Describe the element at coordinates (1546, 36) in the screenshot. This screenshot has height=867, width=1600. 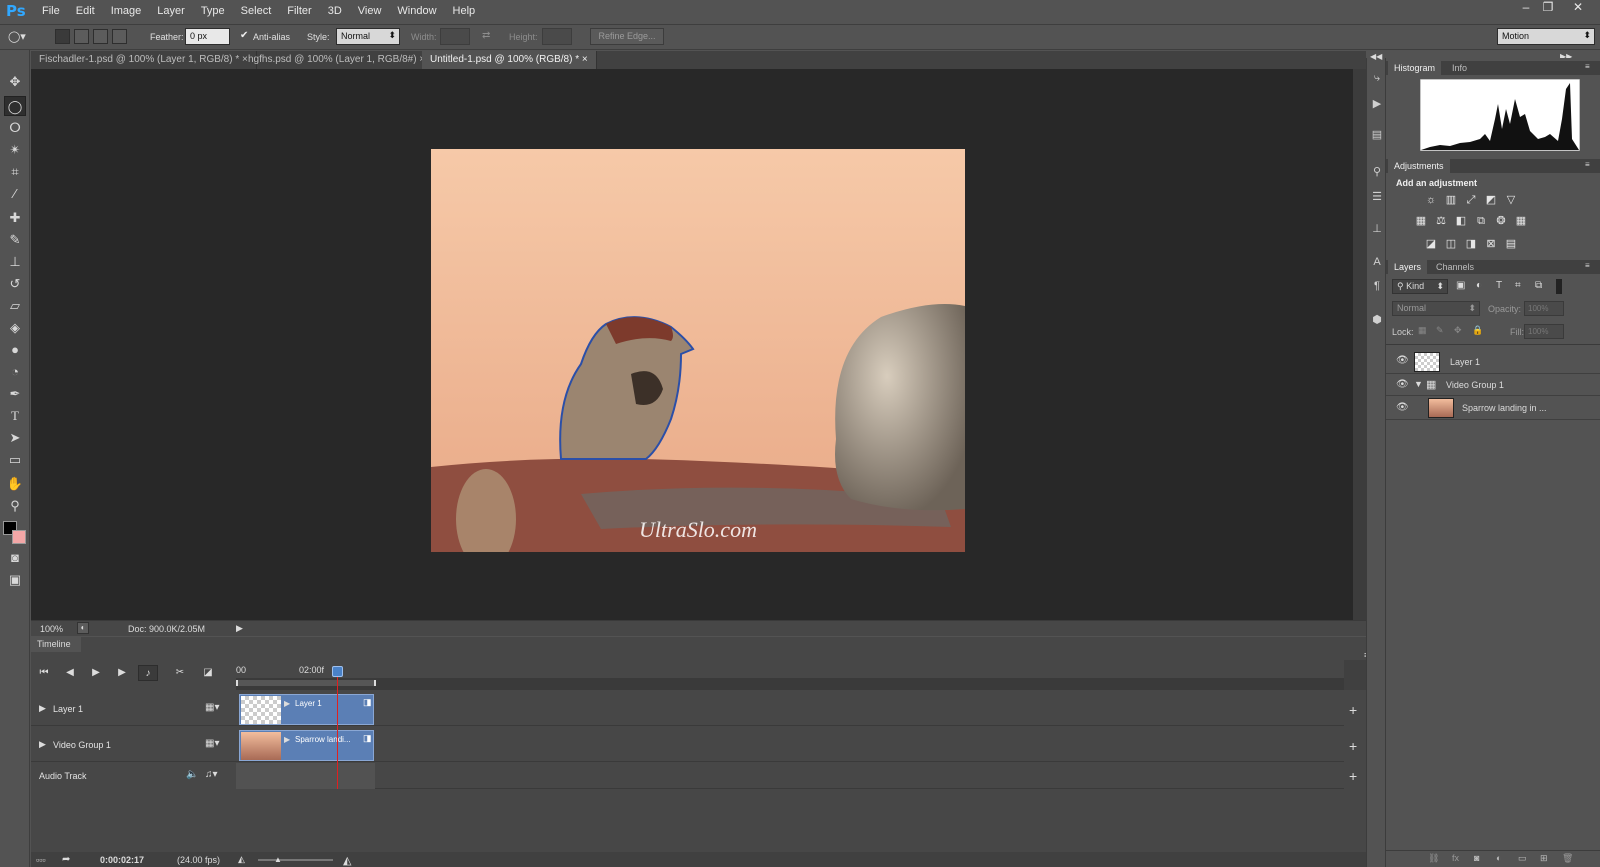
I see `workspace-select: Motion ⬍` at that location.